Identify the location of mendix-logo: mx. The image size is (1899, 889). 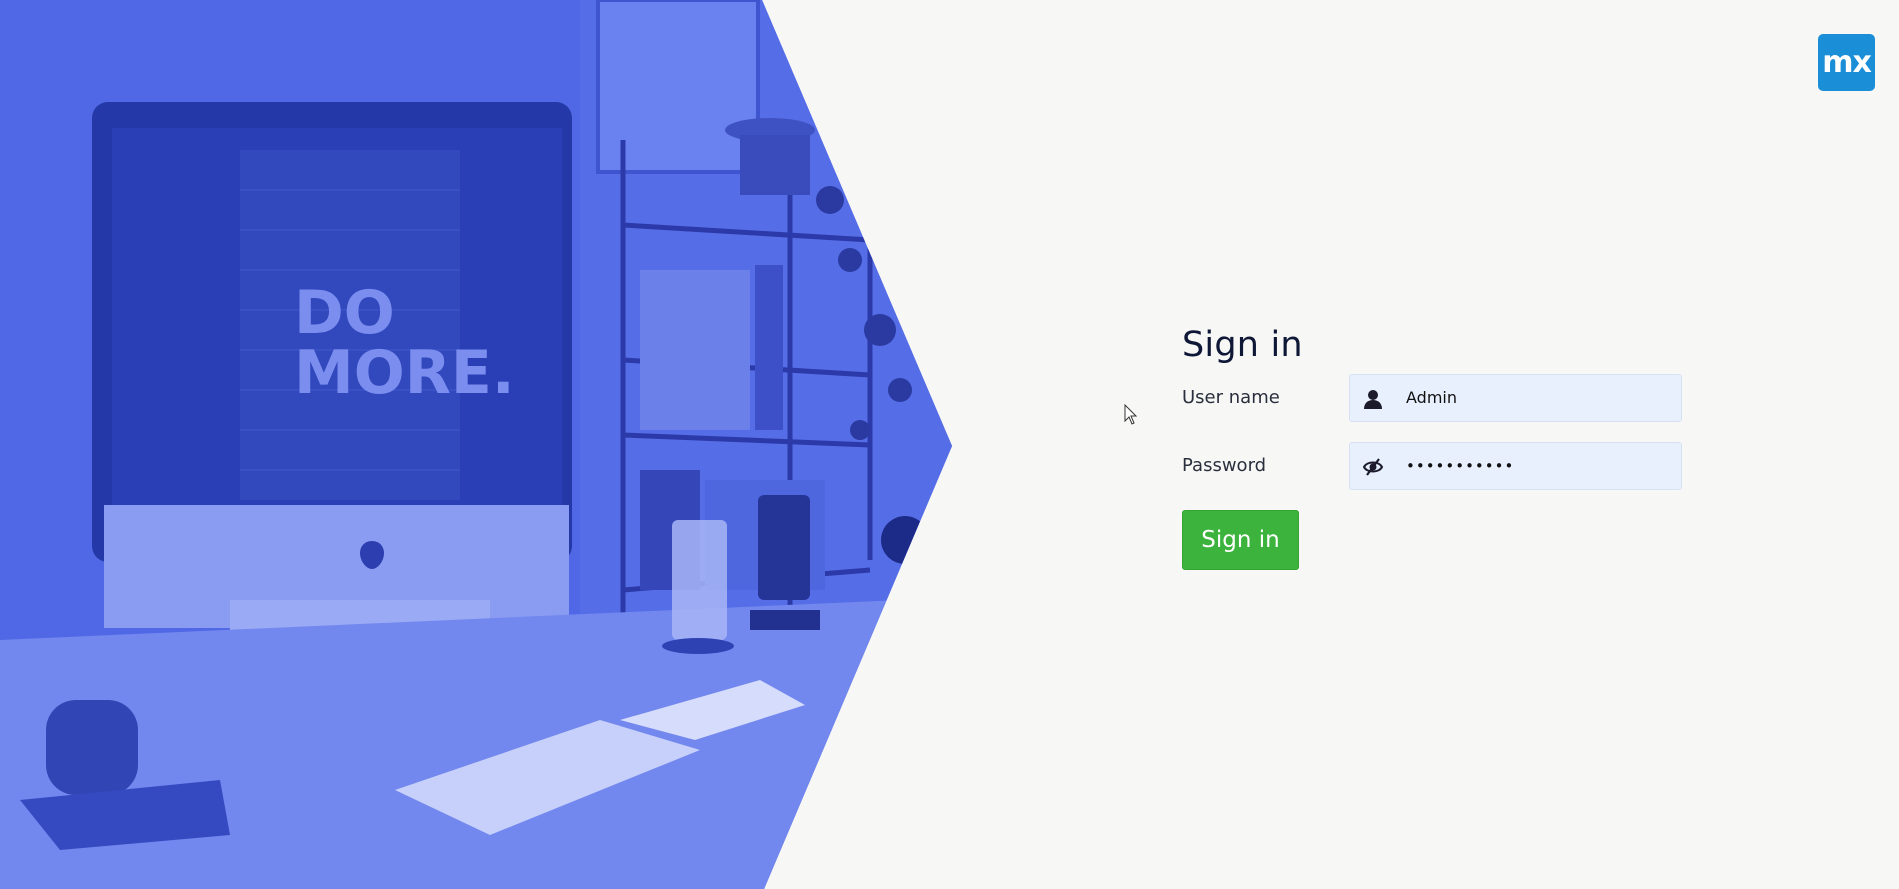
(1846, 62).